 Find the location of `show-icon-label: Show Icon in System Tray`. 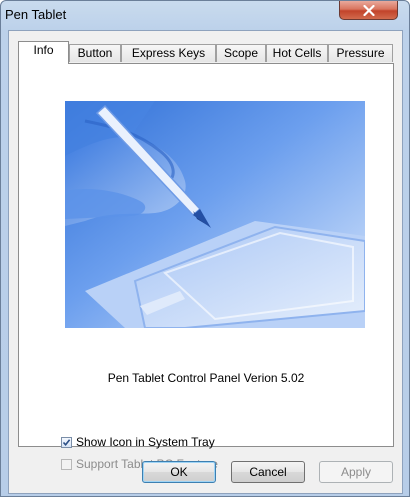

show-icon-label: Show Icon in System Tray is located at coordinates (145, 442).